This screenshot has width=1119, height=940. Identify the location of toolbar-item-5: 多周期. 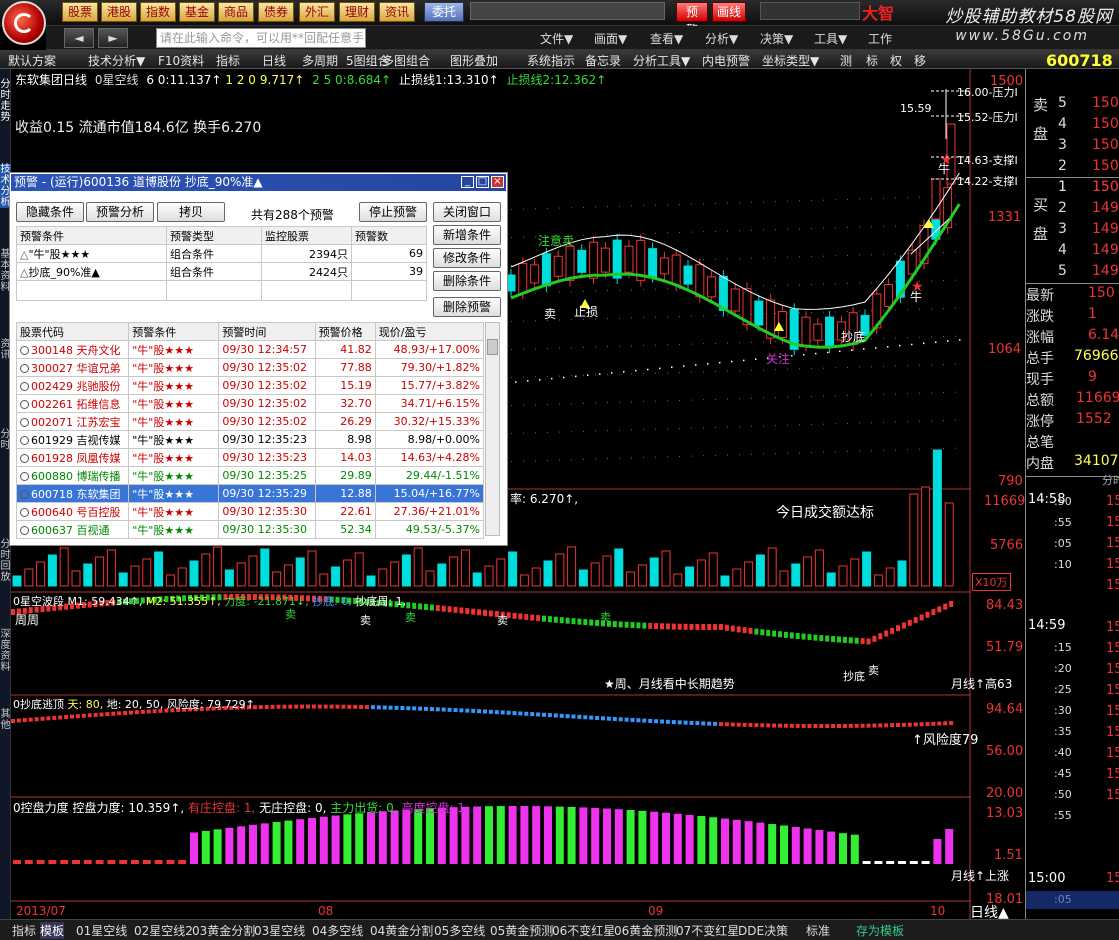
(320, 60).